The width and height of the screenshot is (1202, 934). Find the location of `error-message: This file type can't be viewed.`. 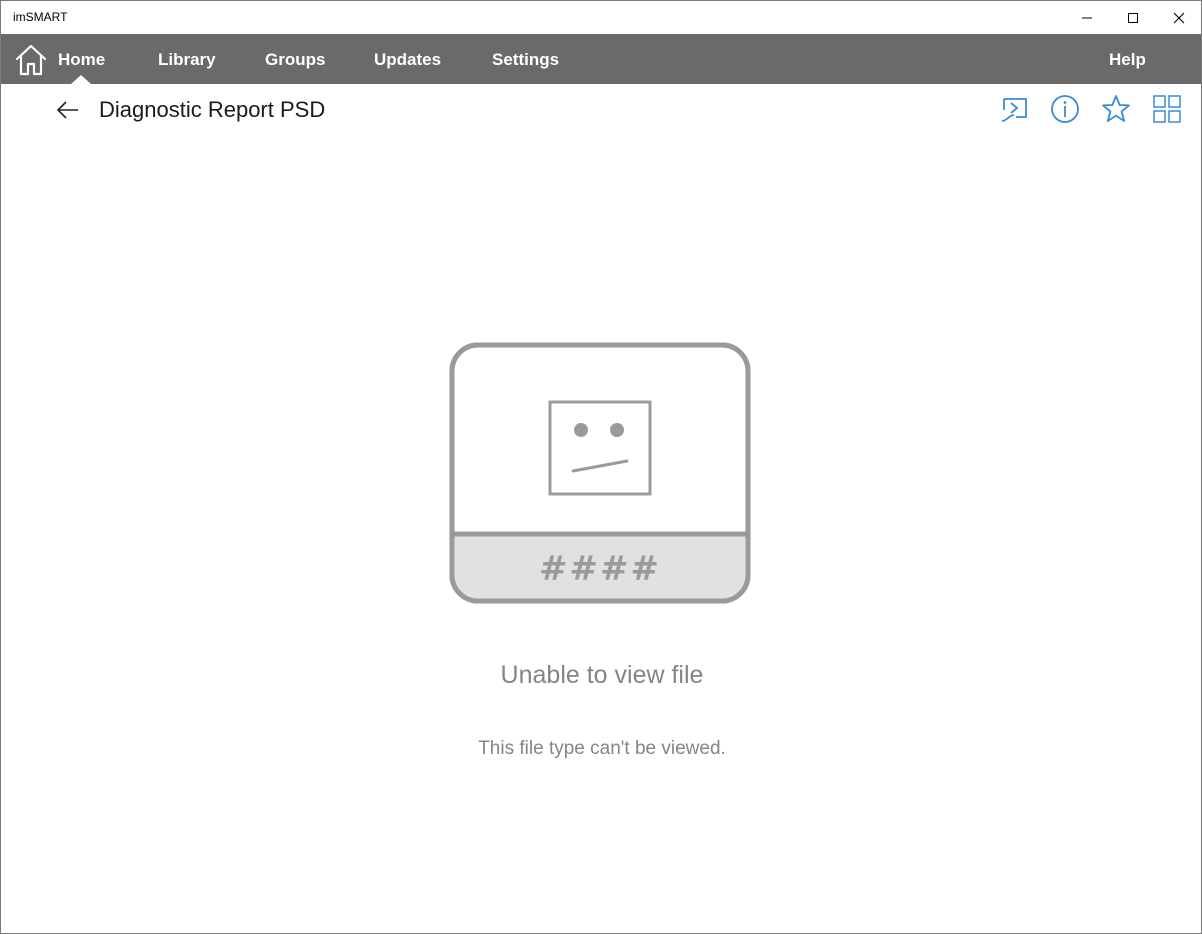

error-message: This file type can't be viewed. is located at coordinates (602, 748).